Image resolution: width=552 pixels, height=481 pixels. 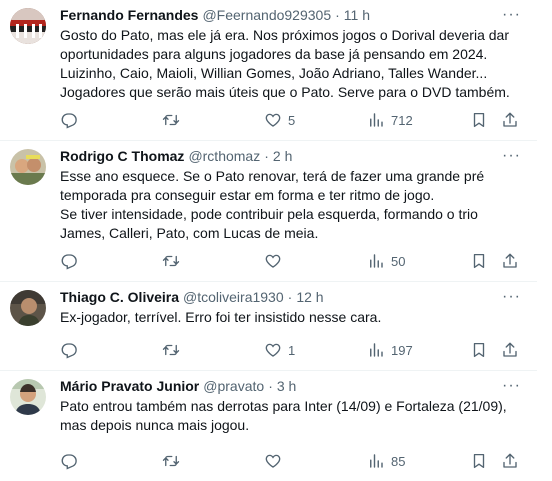 What do you see at coordinates (398, 461) in the screenshot?
I see `view-count: 85` at bounding box center [398, 461].